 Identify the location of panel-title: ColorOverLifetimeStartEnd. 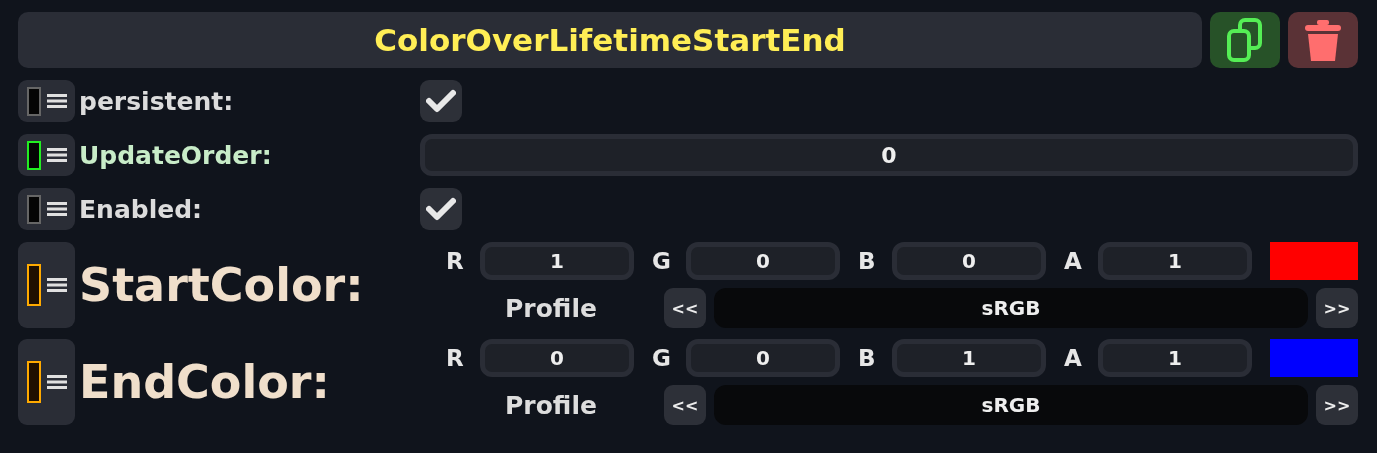
(610, 40).